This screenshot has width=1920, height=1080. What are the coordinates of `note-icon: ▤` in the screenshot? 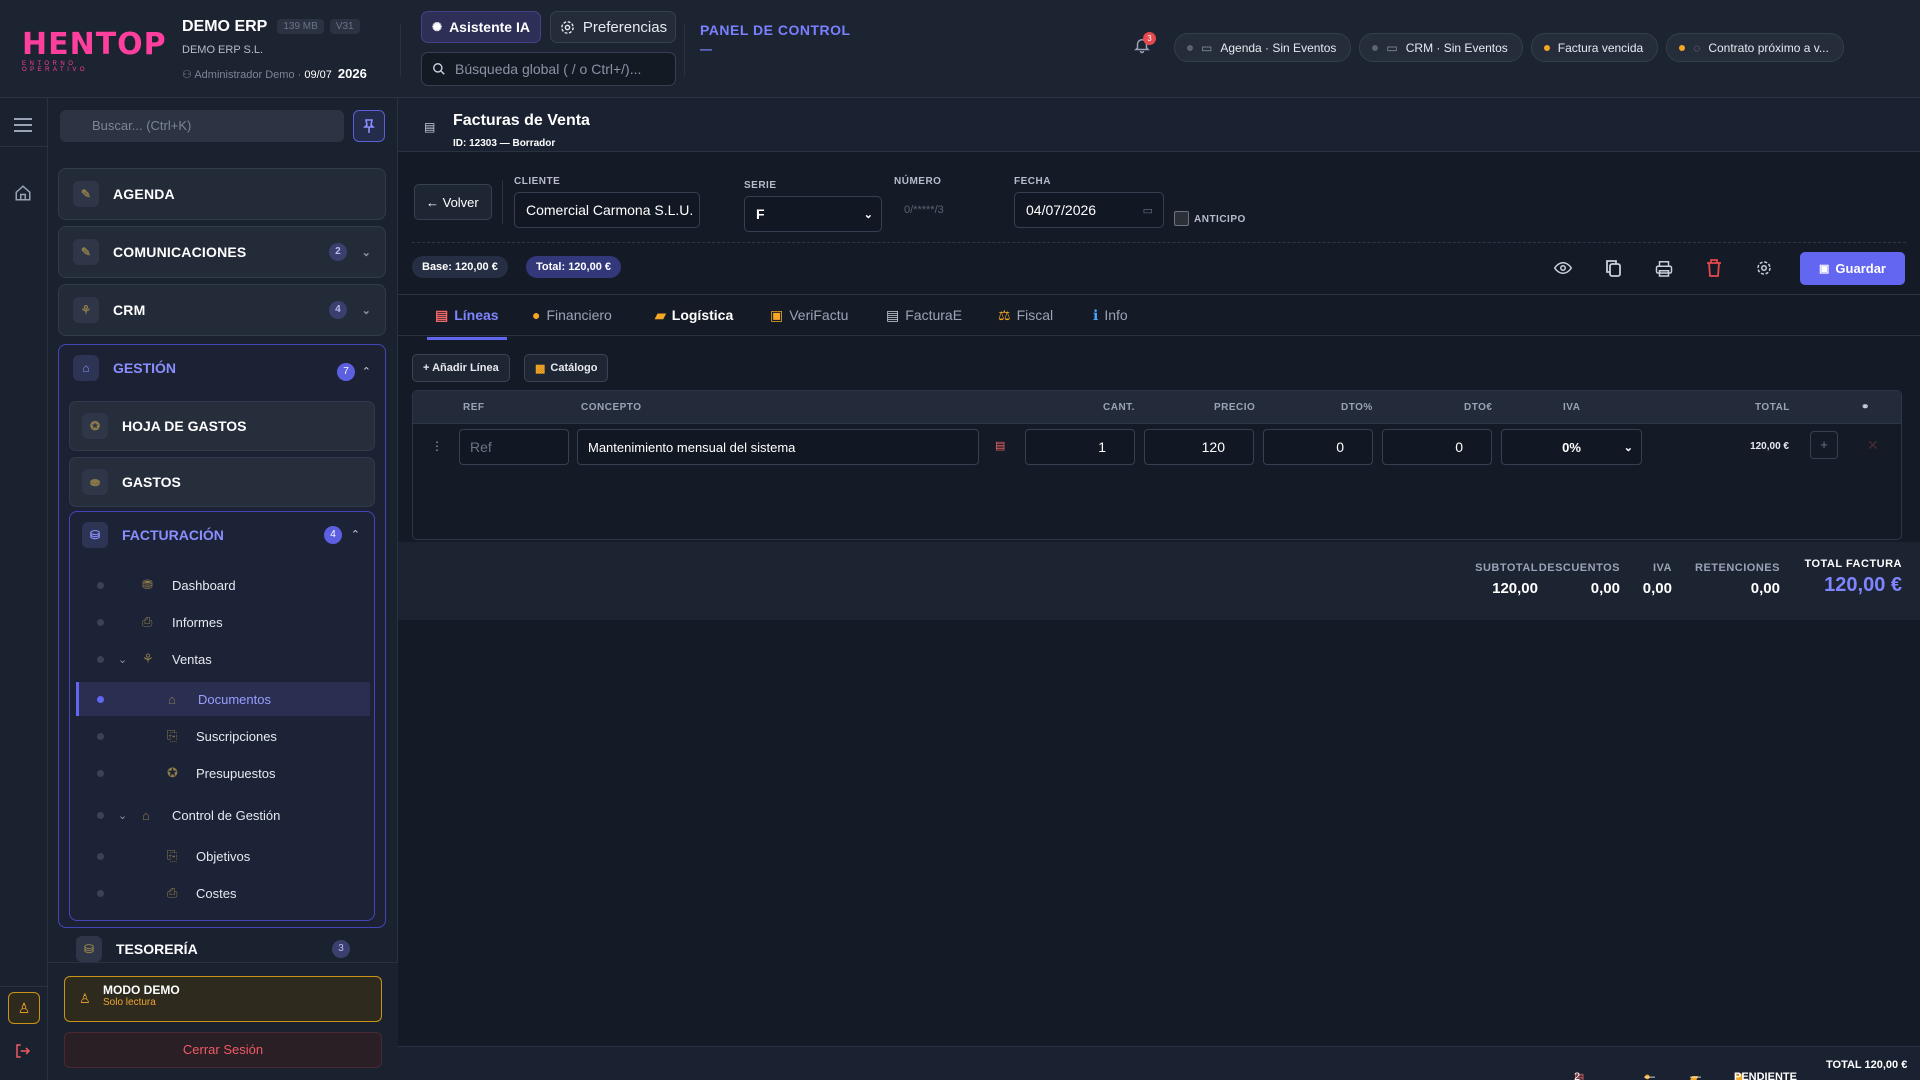 It's located at (1000, 445).